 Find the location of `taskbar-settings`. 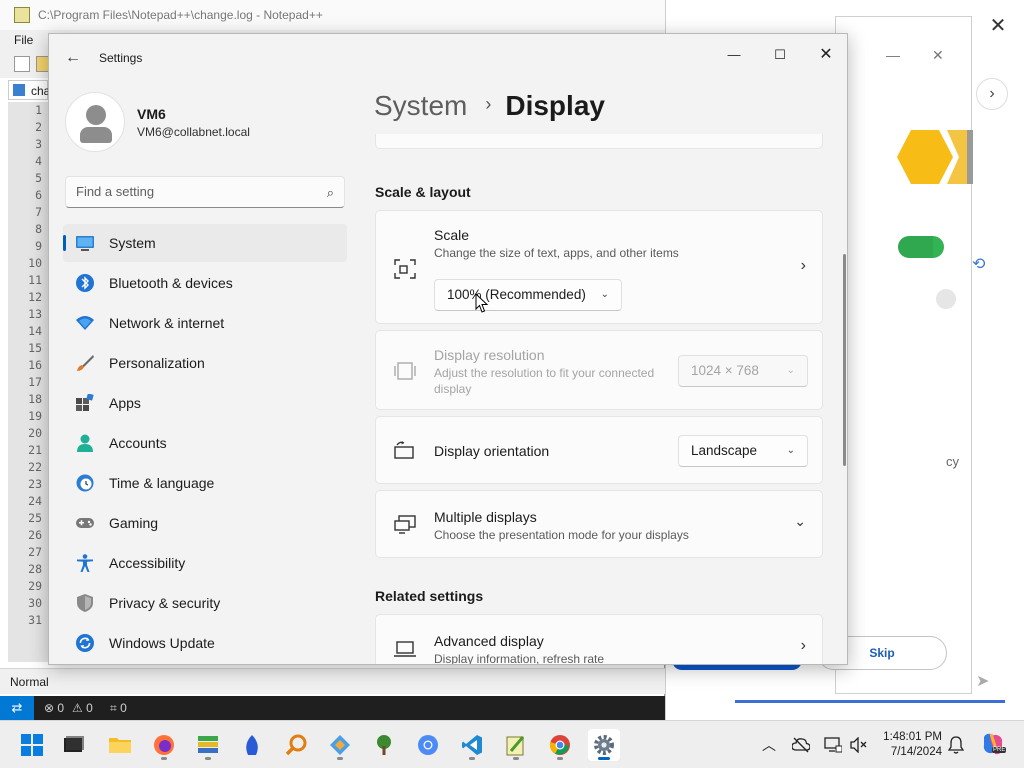

taskbar-settings is located at coordinates (604, 745).